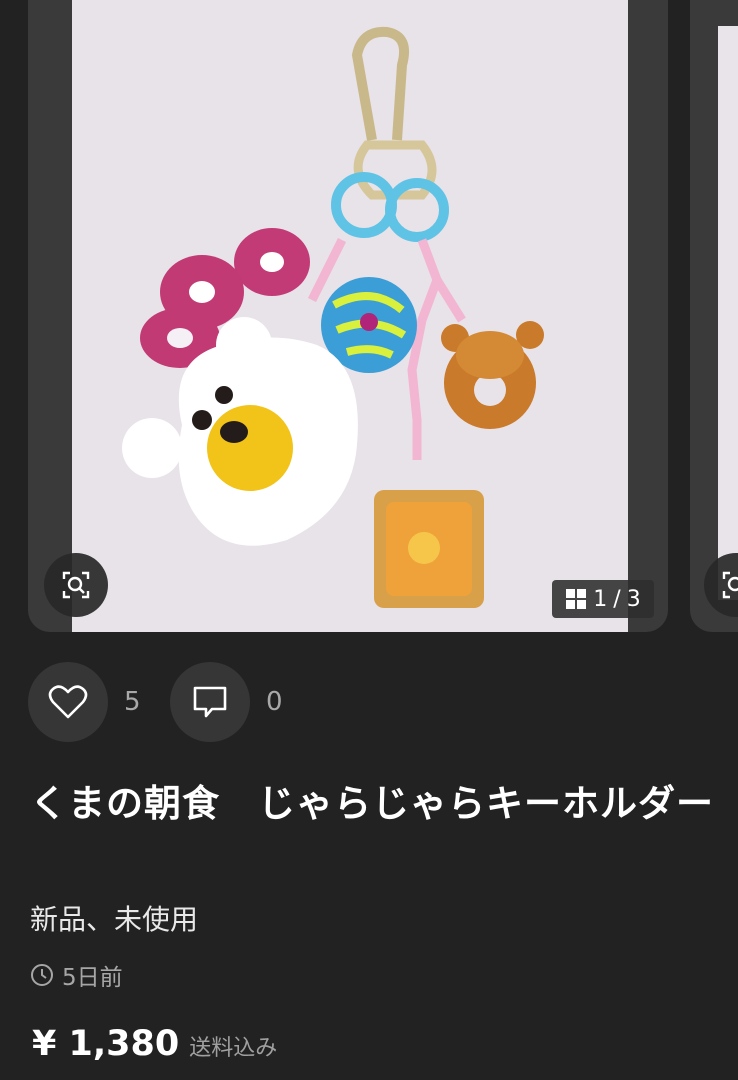 The width and height of the screenshot is (738, 1080). I want to click on next-photo-card, so click(714, 316).